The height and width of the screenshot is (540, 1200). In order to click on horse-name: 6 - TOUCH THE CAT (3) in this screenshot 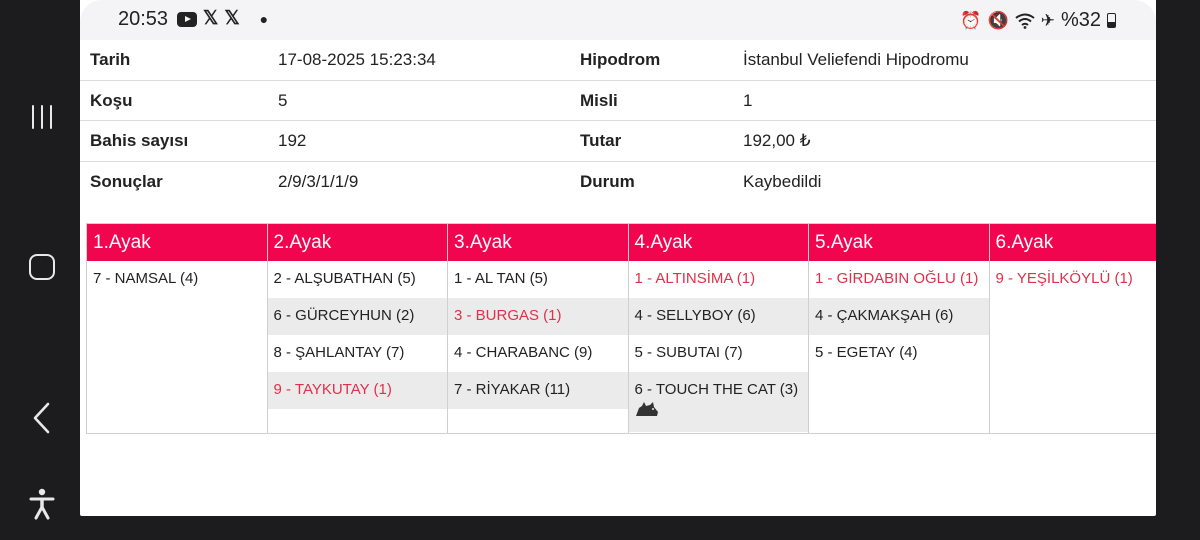, I will do `click(716, 389)`.